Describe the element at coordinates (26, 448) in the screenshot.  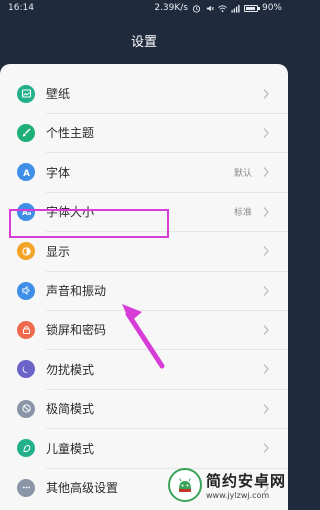
I see `child-mode-icon` at that location.